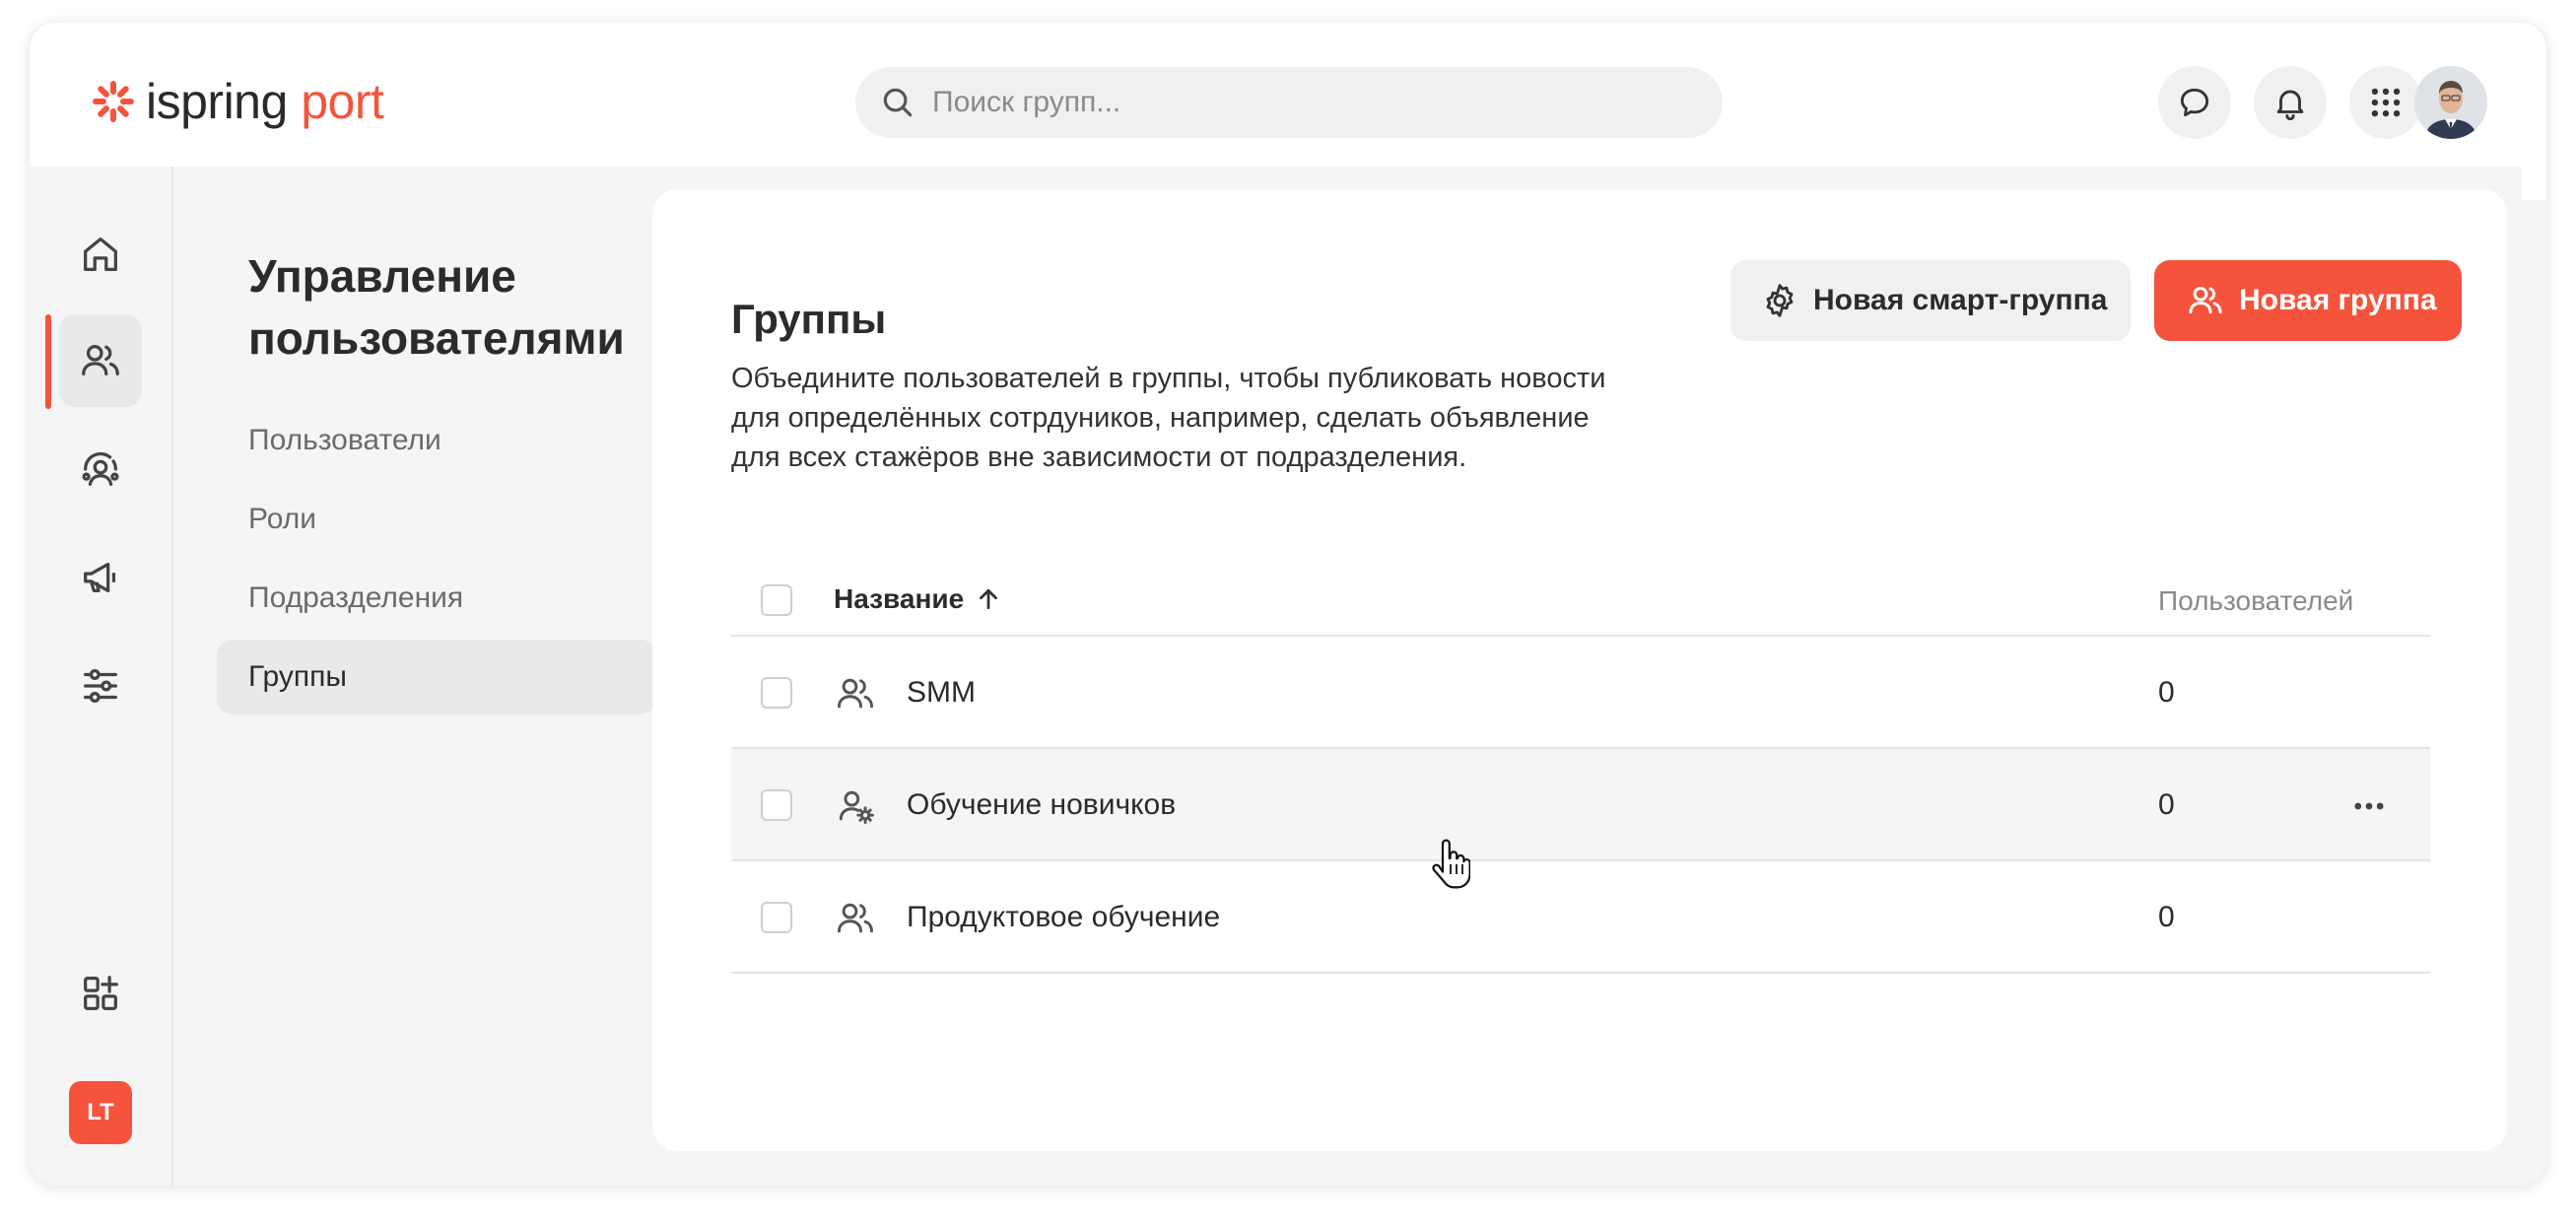 This screenshot has width=2576, height=1224. Describe the element at coordinates (2290, 105) in the screenshot. I see `bell-icon` at that location.